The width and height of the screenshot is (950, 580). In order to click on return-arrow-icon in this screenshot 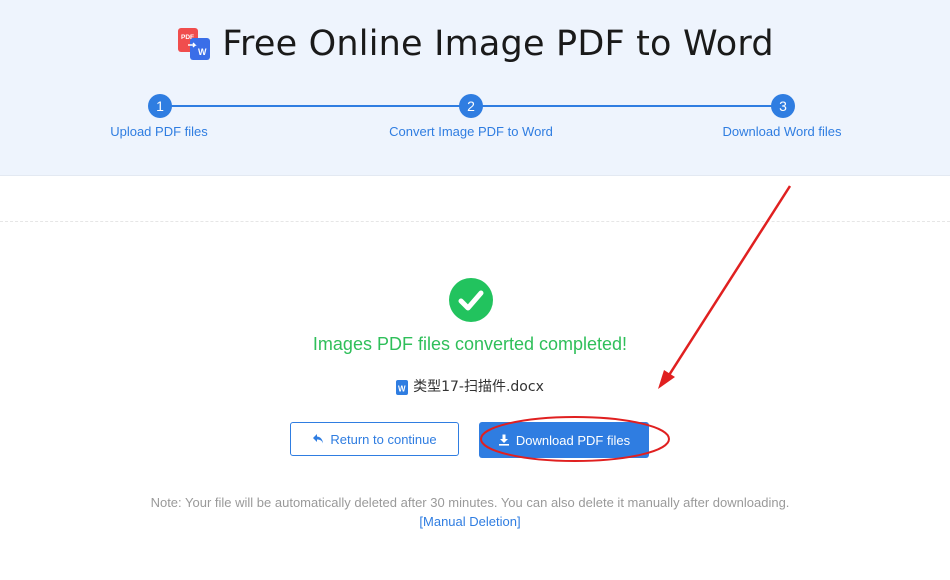, I will do `click(318, 439)`.